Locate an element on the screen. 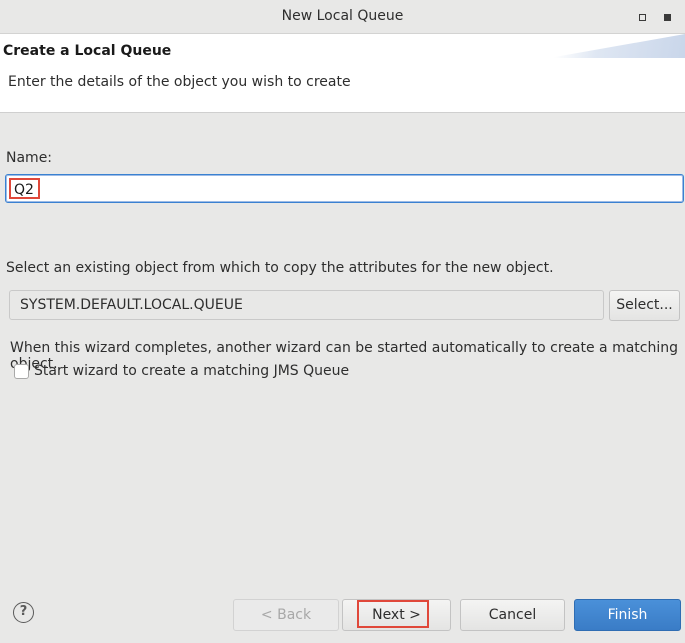  name-input-value: Q2 is located at coordinates (24, 188).